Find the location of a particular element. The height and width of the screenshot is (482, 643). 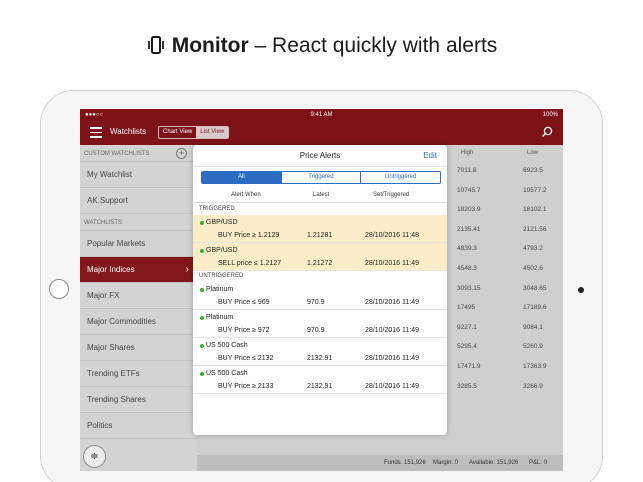

sidebar-item-major-commodities: Major Commodities is located at coordinates (138, 322).